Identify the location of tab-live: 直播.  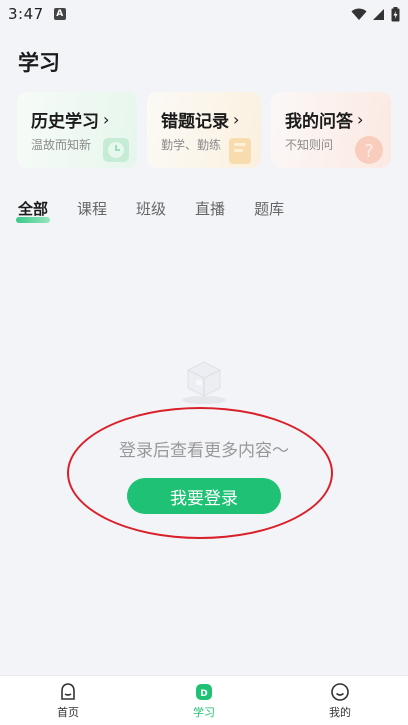
(210, 208).